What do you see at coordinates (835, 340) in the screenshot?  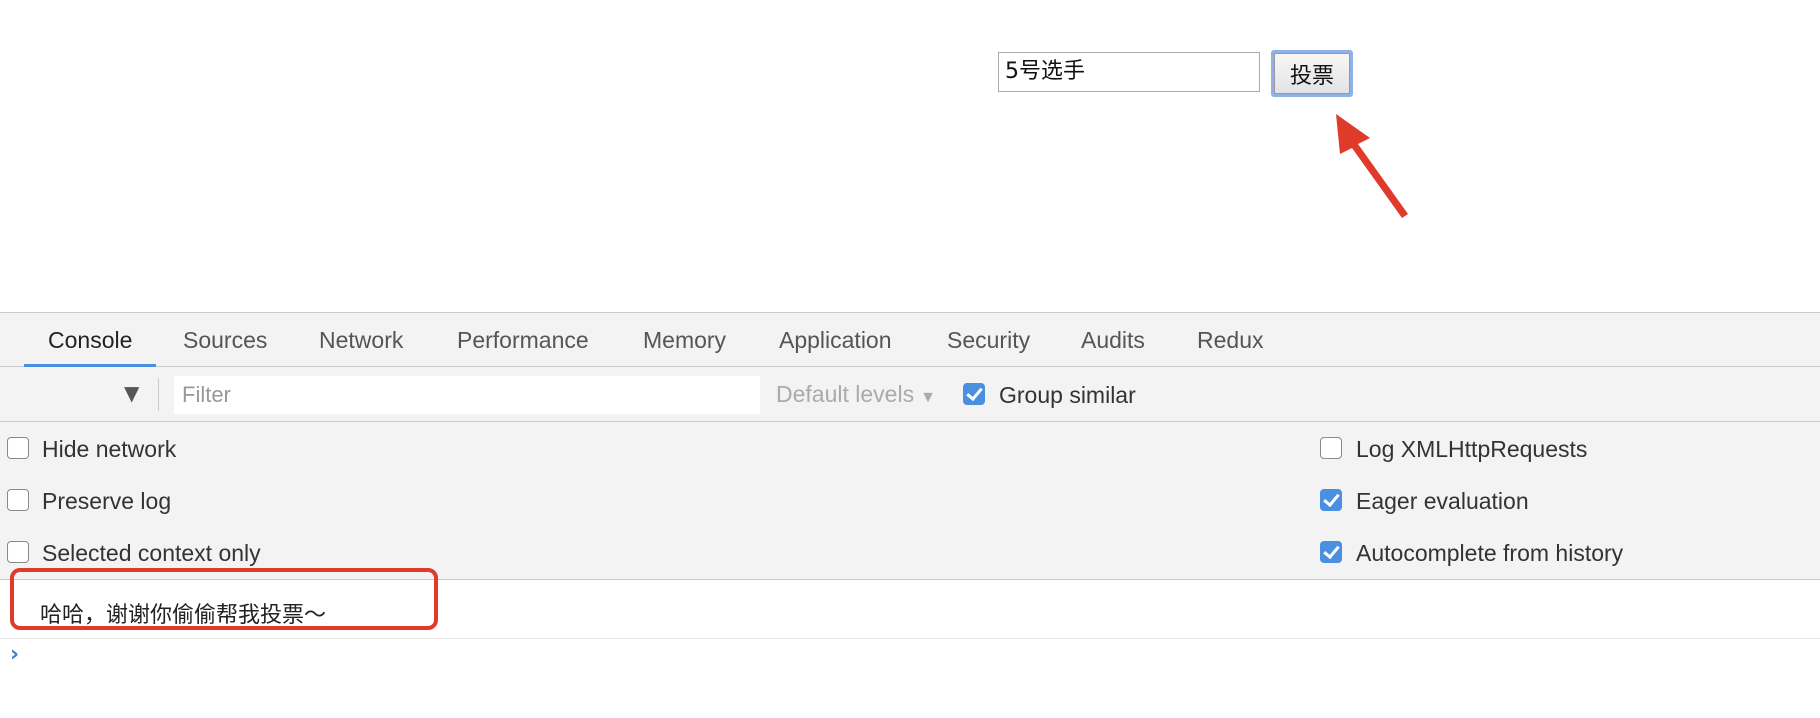 I see `tab-application: Application` at bounding box center [835, 340].